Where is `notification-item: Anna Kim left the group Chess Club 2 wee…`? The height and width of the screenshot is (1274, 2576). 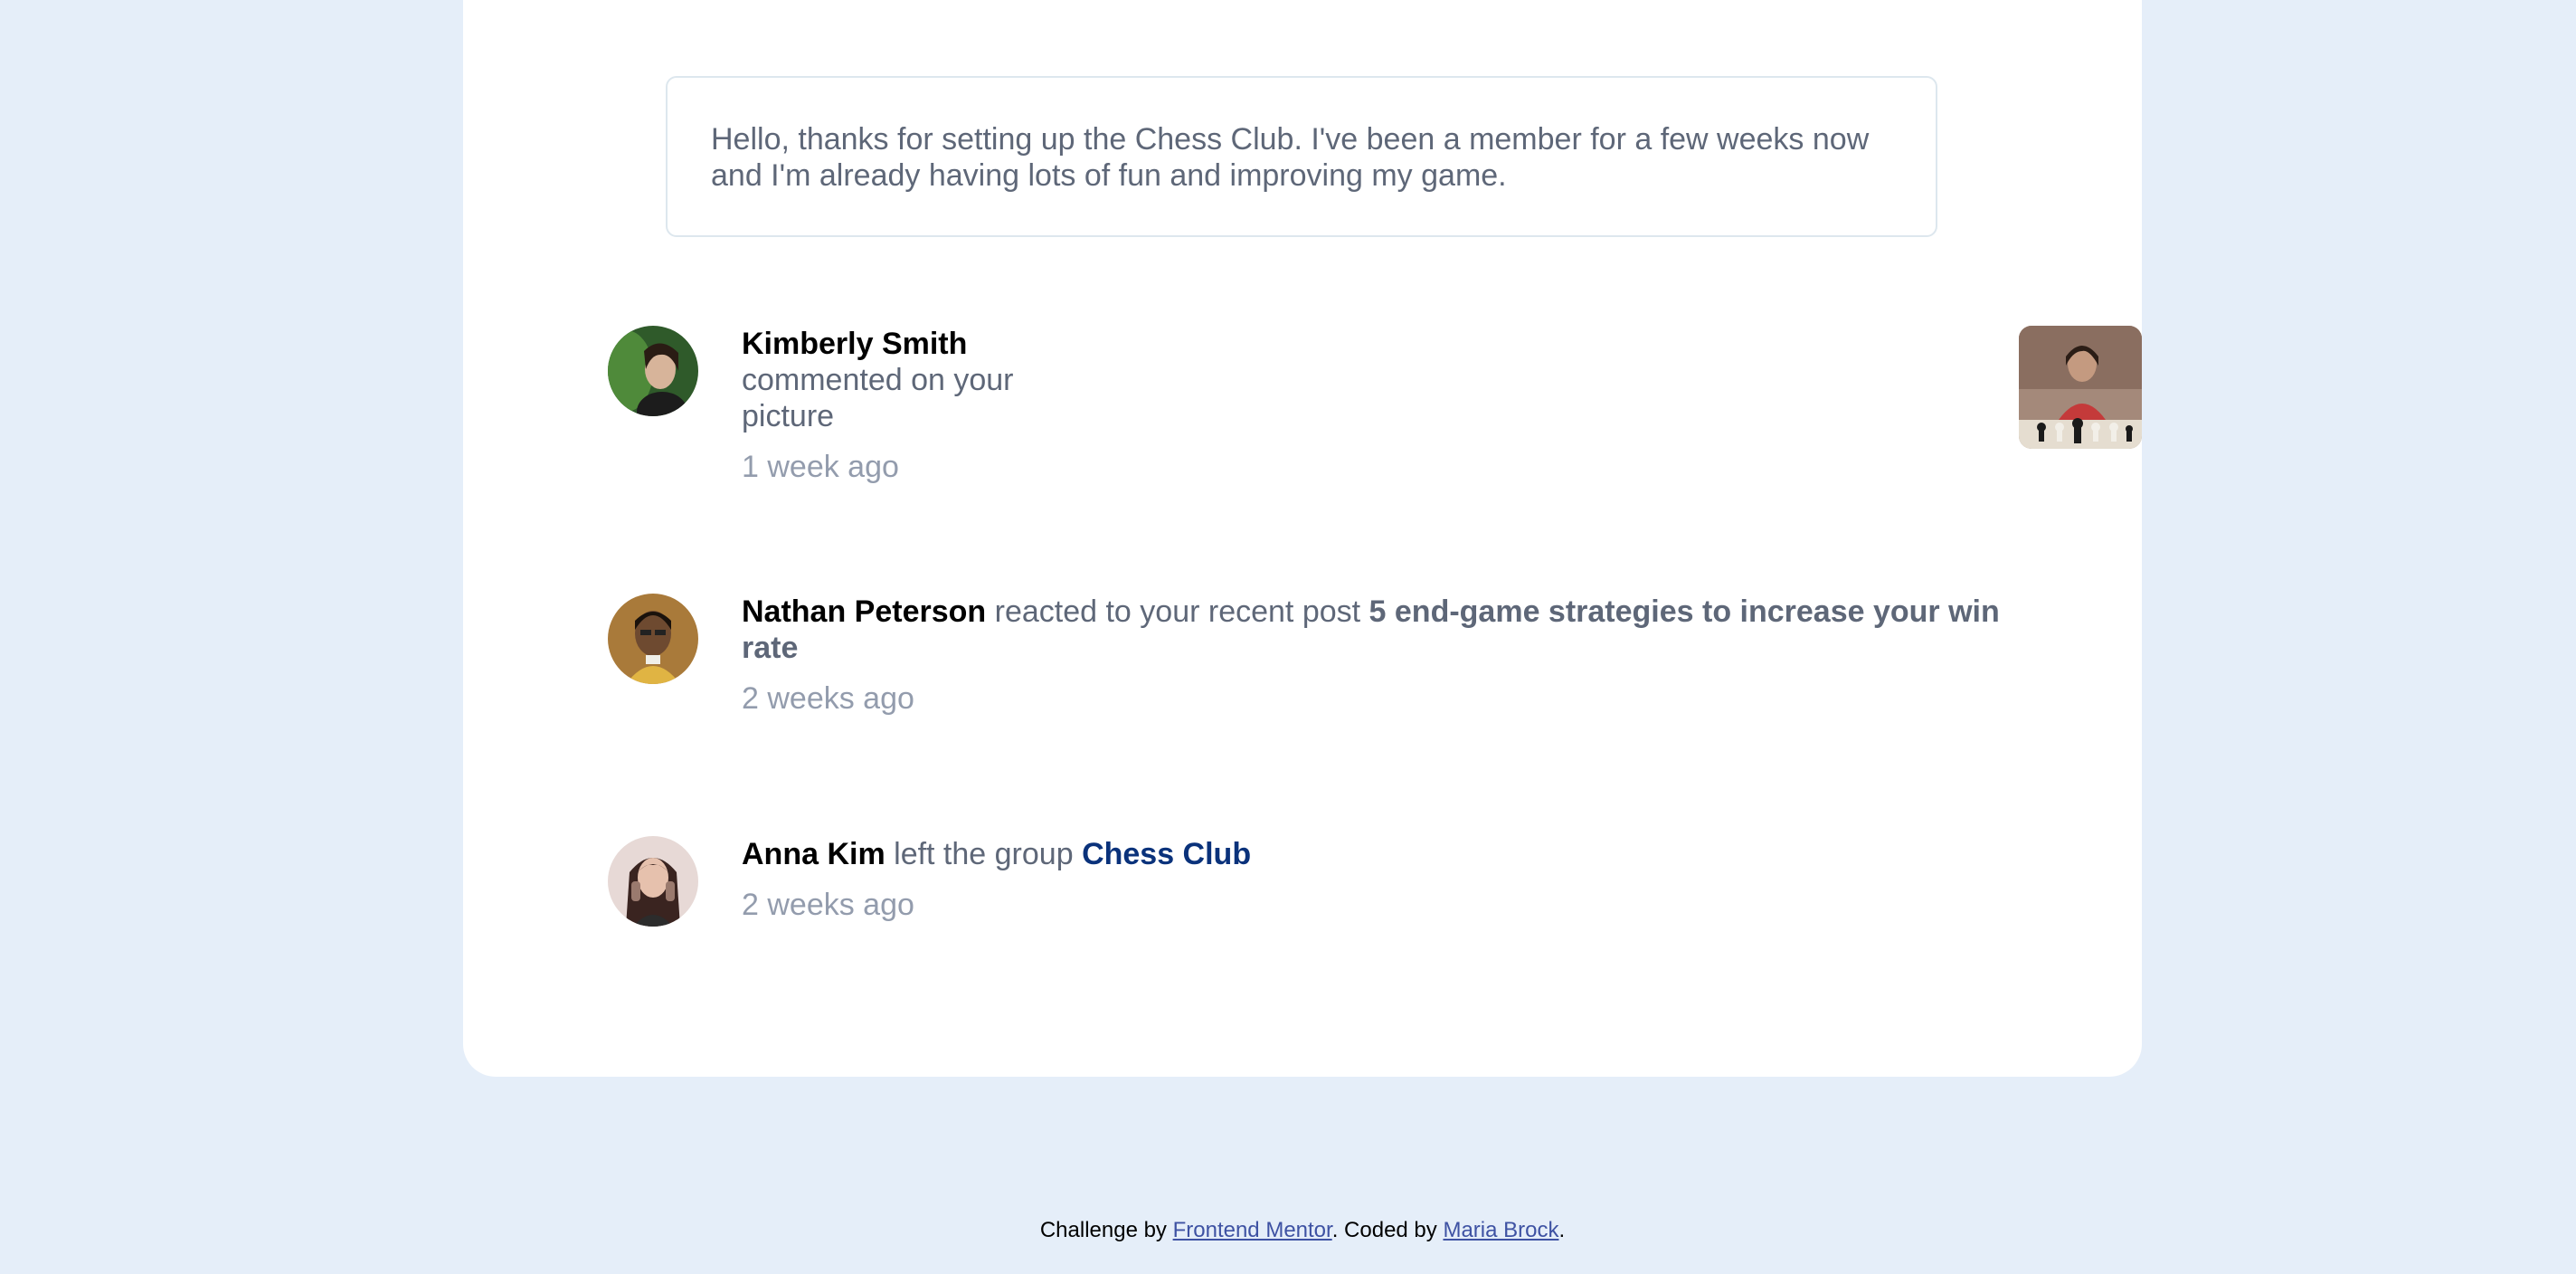 notification-item: Anna Kim left the group Chess Club 2 wee… is located at coordinates (1331, 881).